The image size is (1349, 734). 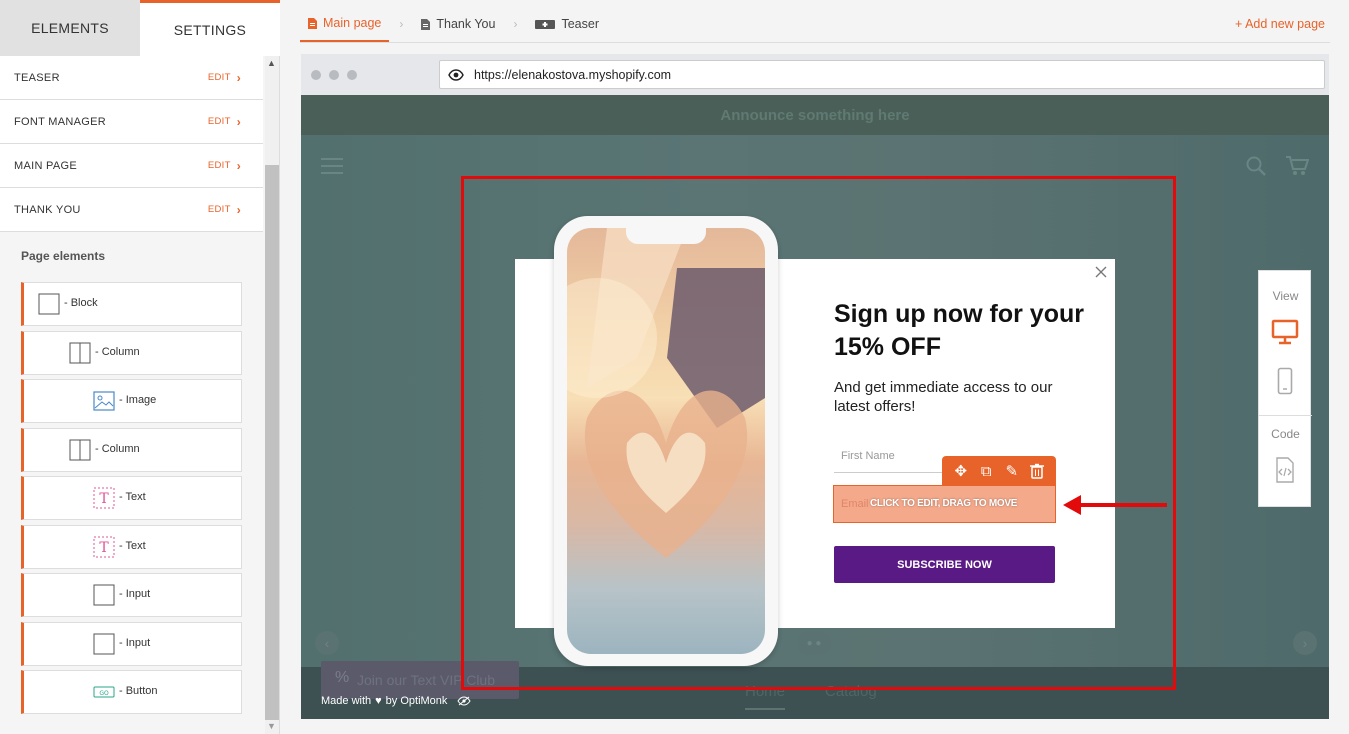 I want to click on code-file-icon, so click(x=1285, y=470).